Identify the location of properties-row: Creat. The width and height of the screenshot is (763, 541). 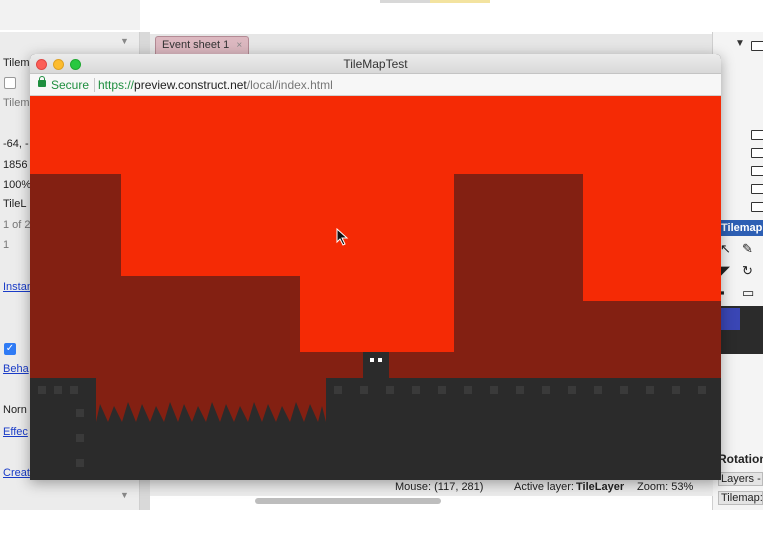
(16, 473).